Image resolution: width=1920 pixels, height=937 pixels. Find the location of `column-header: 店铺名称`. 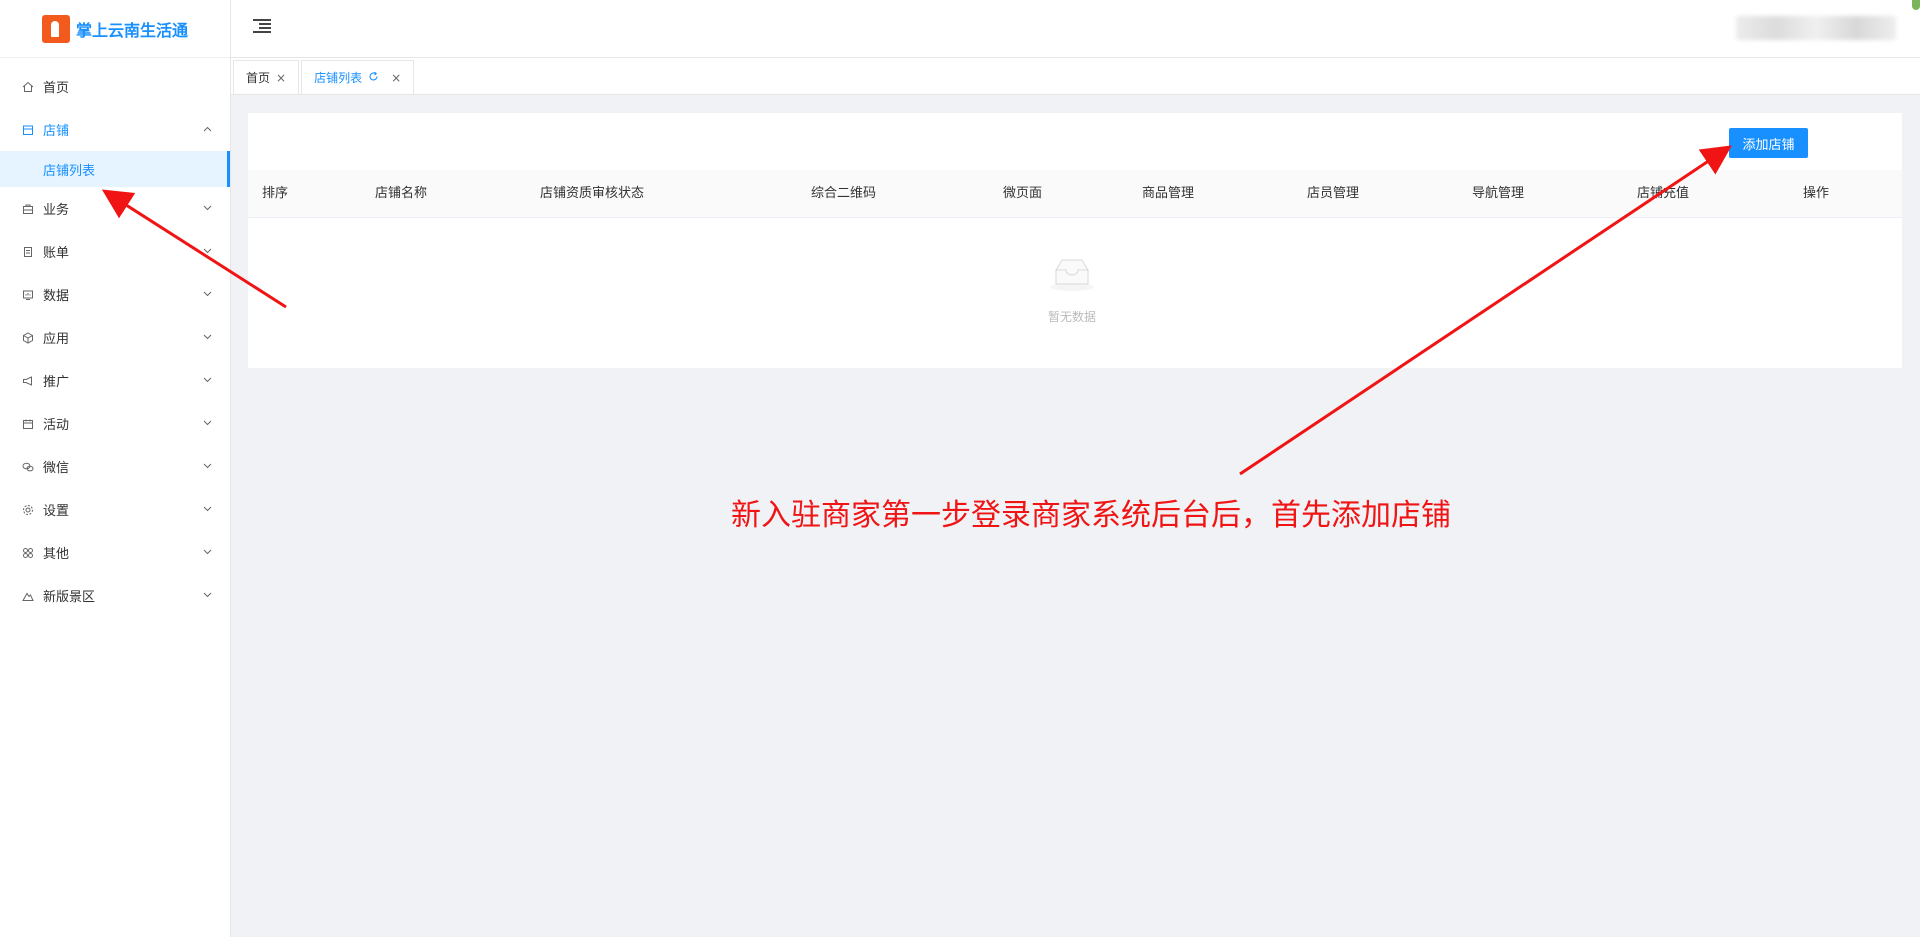

column-header: 店铺名称 is located at coordinates (401, 193).